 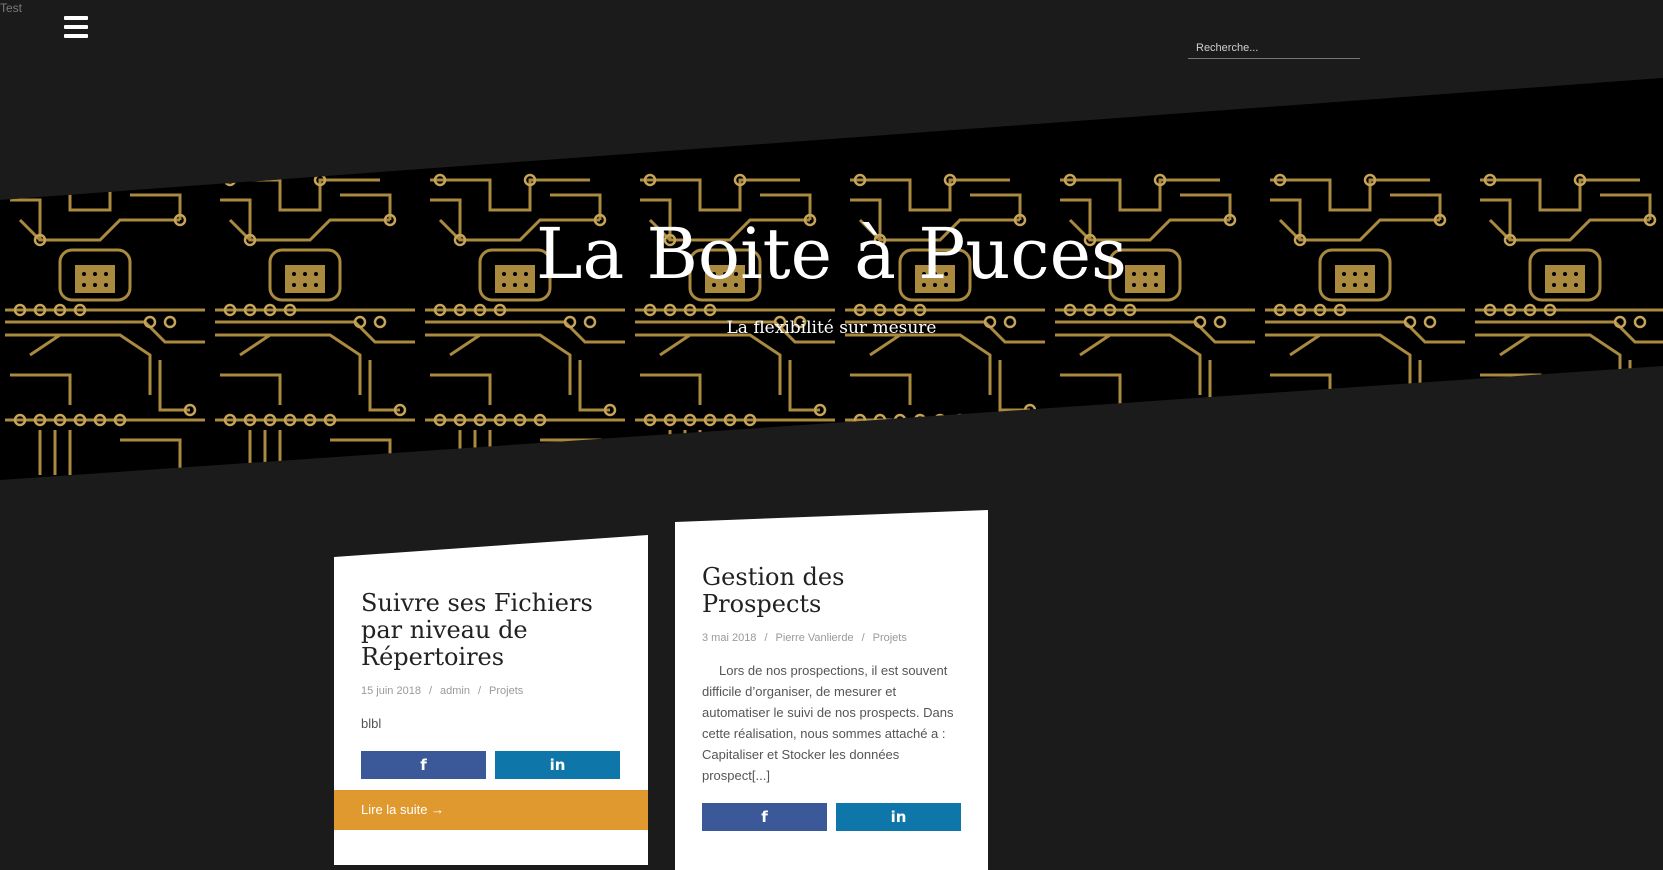 I want to click on post-excerpt: blbl, so click(x=371, y=723).